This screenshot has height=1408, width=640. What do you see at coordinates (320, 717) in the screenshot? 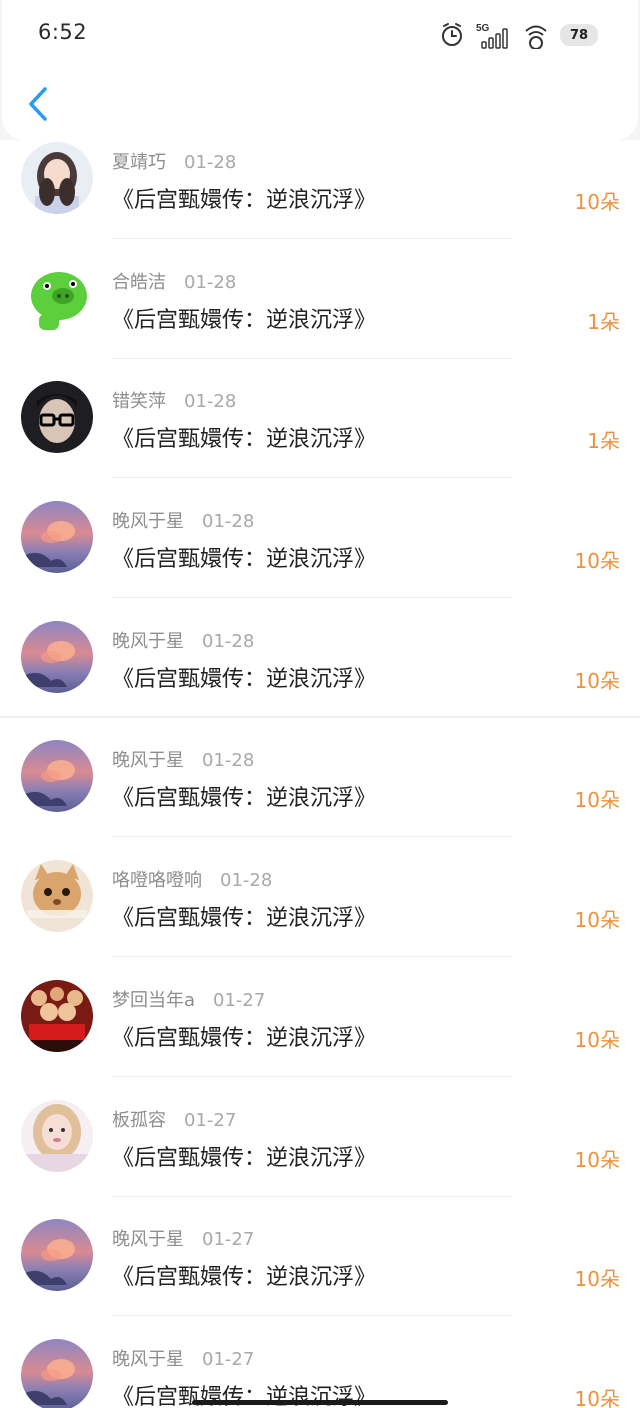
I see `section-divider` at bounding box center [320, 717].